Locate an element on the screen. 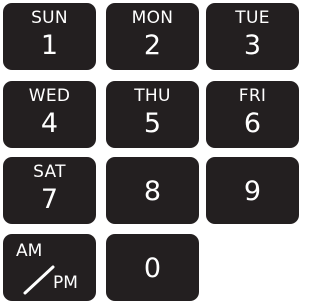  key-number: 8 is located at coordinates (152, 191).